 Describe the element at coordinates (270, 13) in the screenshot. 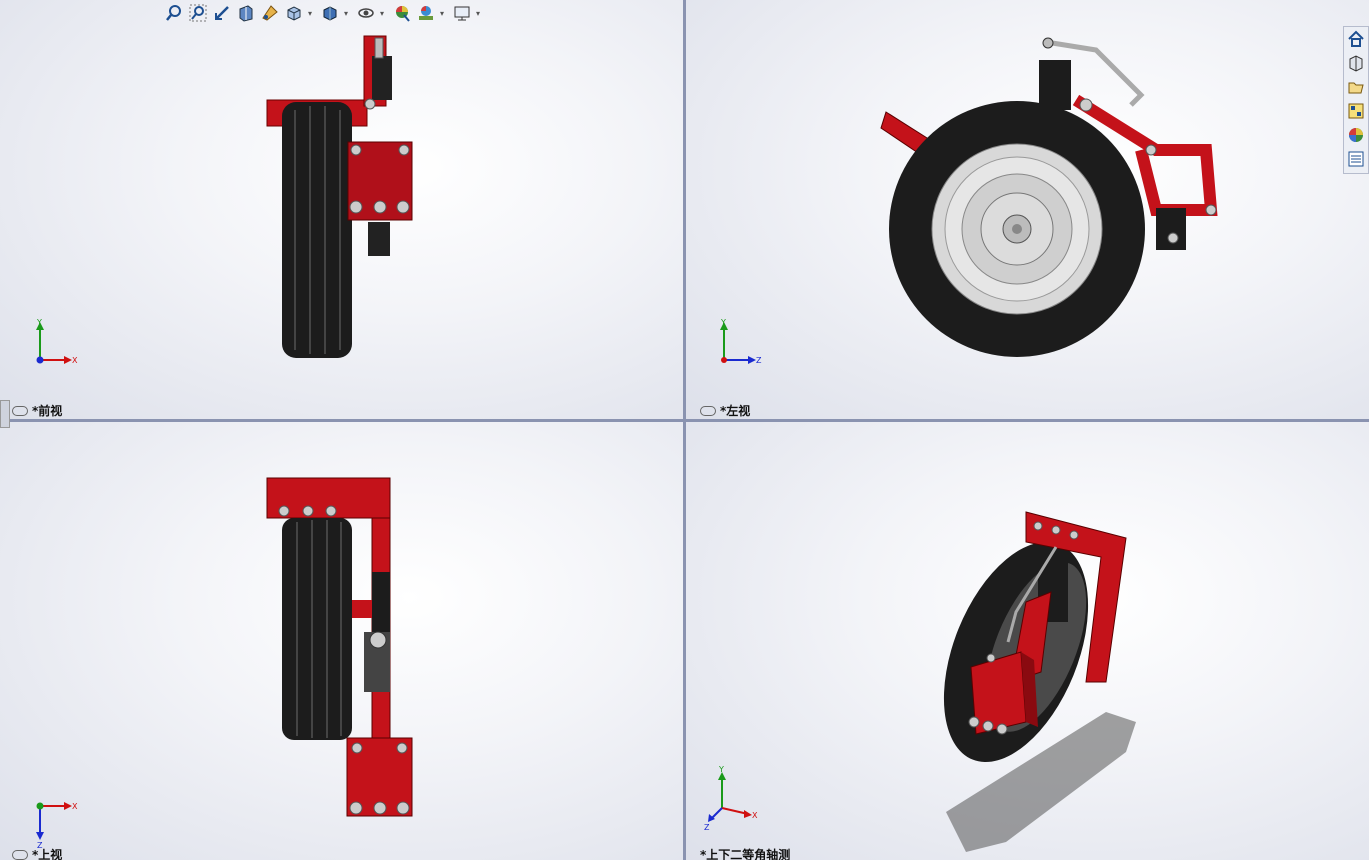

I see `dynamic-annotation-icon` at that location.